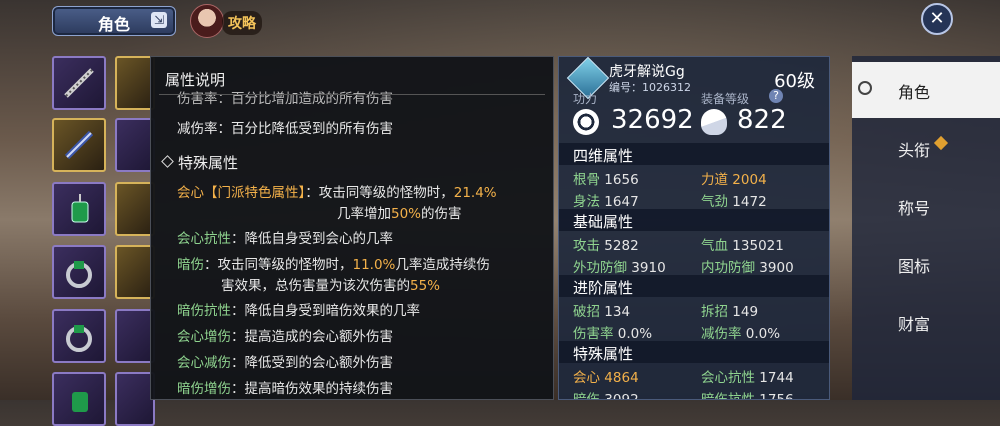 Image resolution: width=1000 pixels, height=426 pixels. I want to click on power-value: 32692, so click(652, 120).